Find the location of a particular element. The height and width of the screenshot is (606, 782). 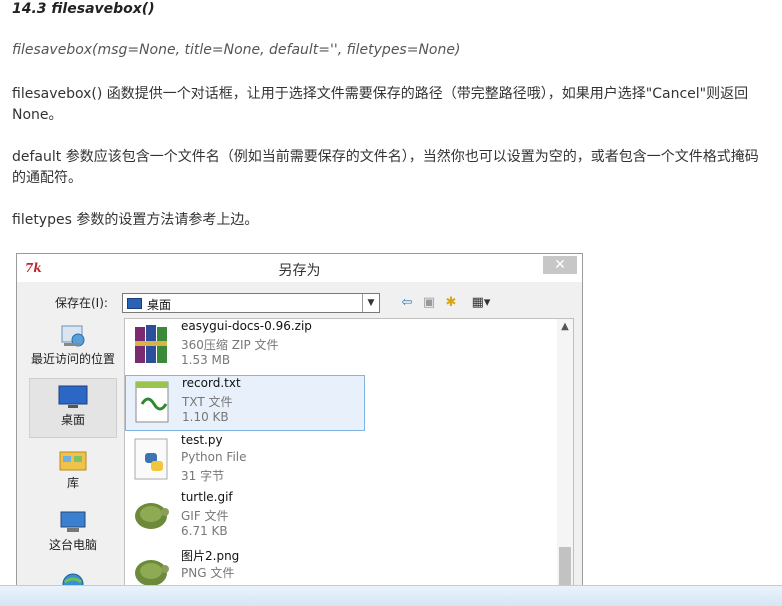

file-name: record.txt is located at coordinates (211, 383).